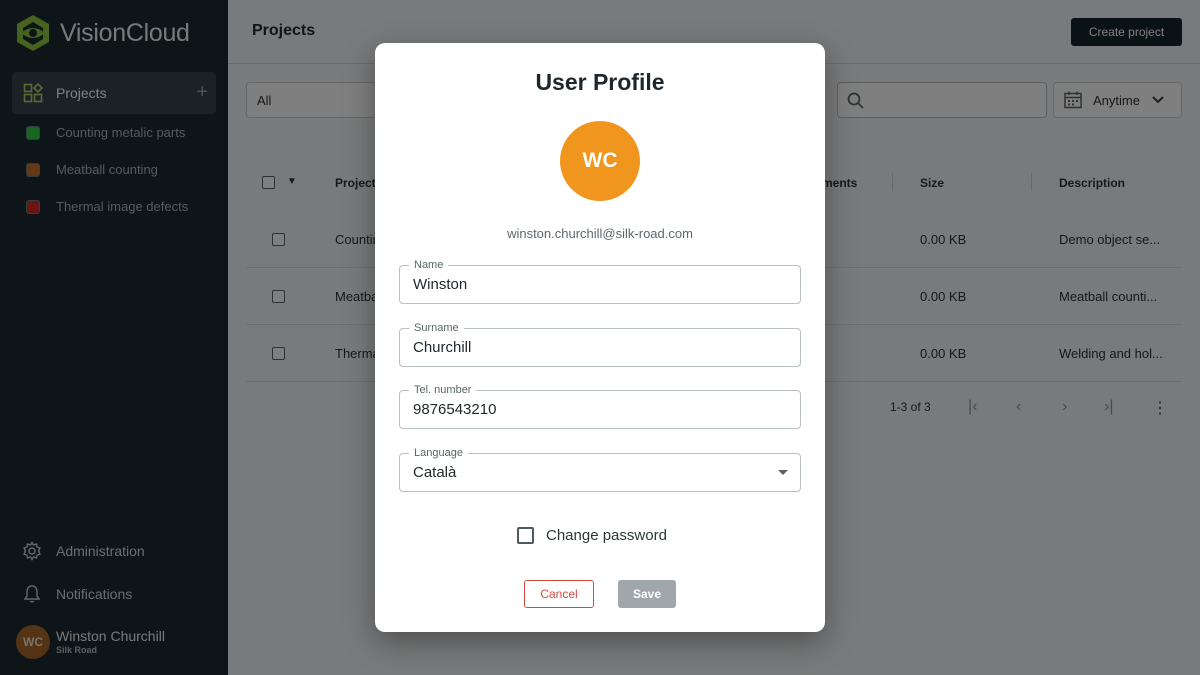 The image size is (1200, 675). What do you see at coordinates (559, 594) in the screenshot?
I see `cancel-button: Cancel` at bounding box center [559, 594].